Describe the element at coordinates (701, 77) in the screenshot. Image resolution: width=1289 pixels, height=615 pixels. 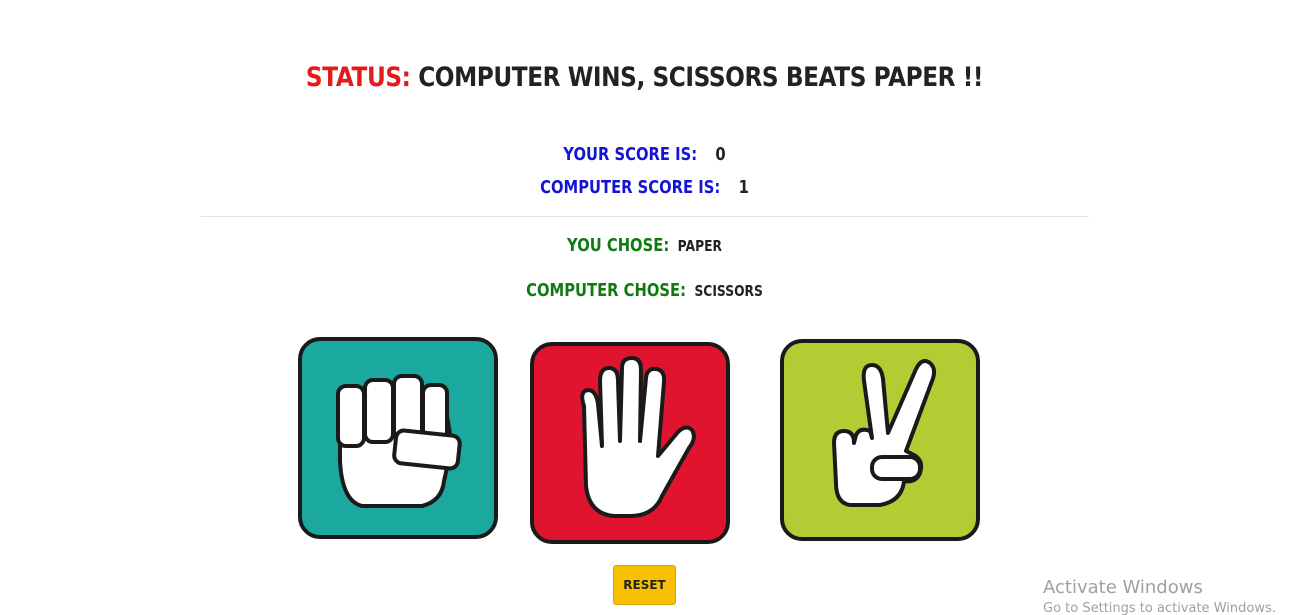
I see `status-text: Computer Wins, Scissors beats Paper !!` at that location.